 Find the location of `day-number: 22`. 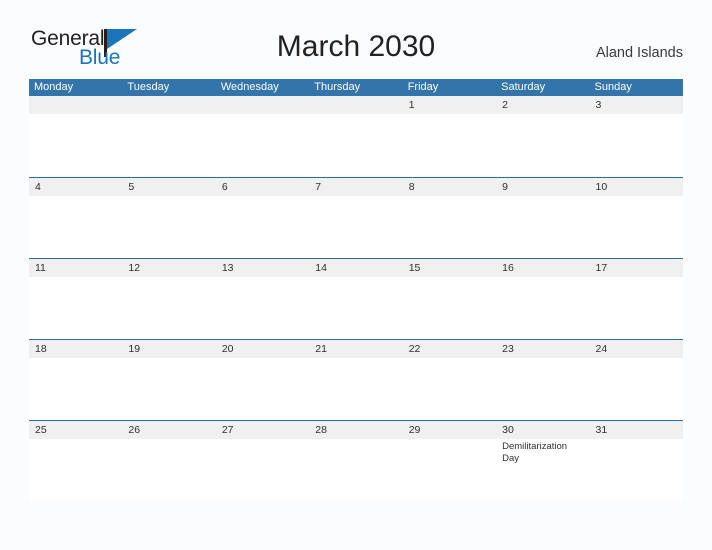

day-number: 22 is located at coordinates (414, 349).